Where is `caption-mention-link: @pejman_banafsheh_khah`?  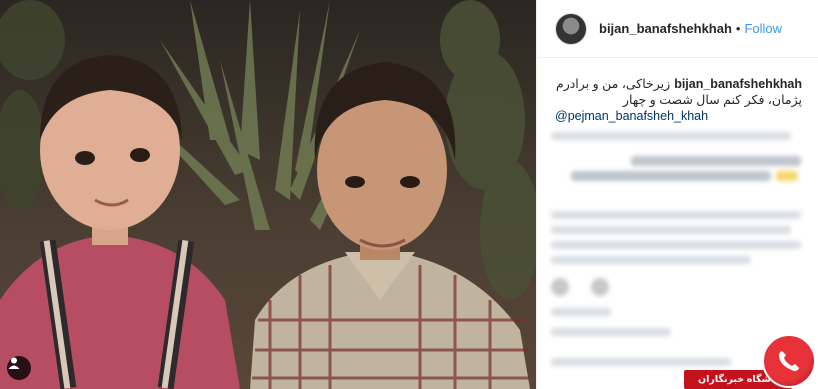 caption-mention-link: @pejman_banafsheh_khah is located at coordinates (678, 116).